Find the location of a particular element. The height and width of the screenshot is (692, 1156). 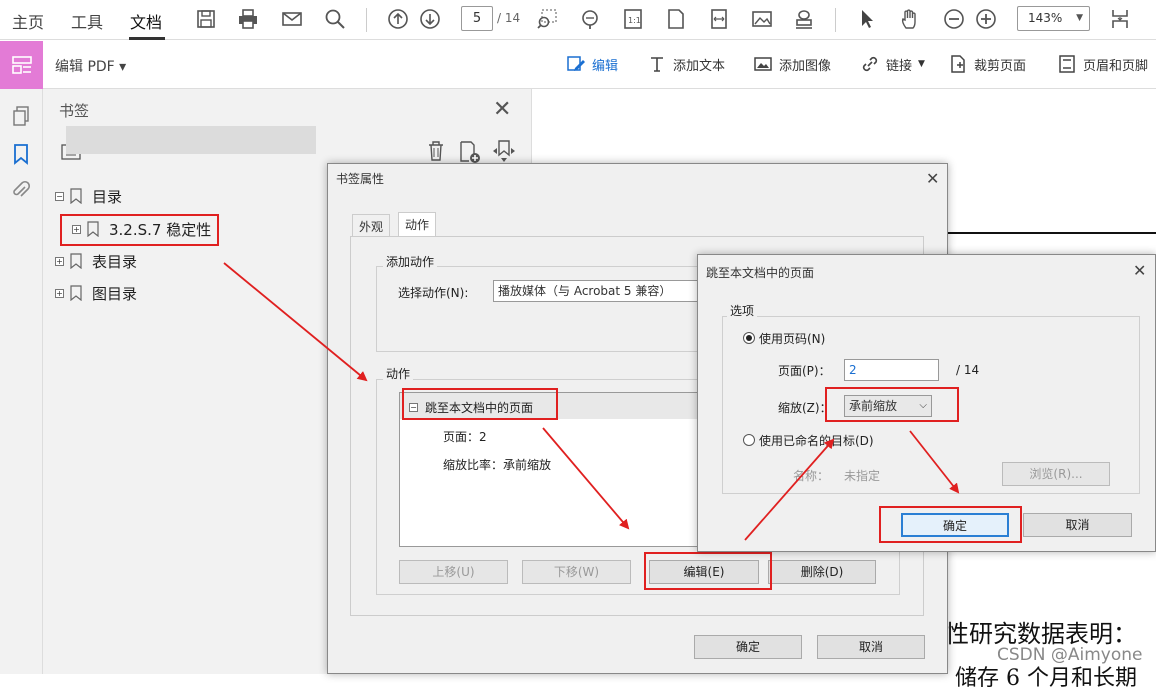

bookmark-label: 图目录 is located at coordinates (115, 293).